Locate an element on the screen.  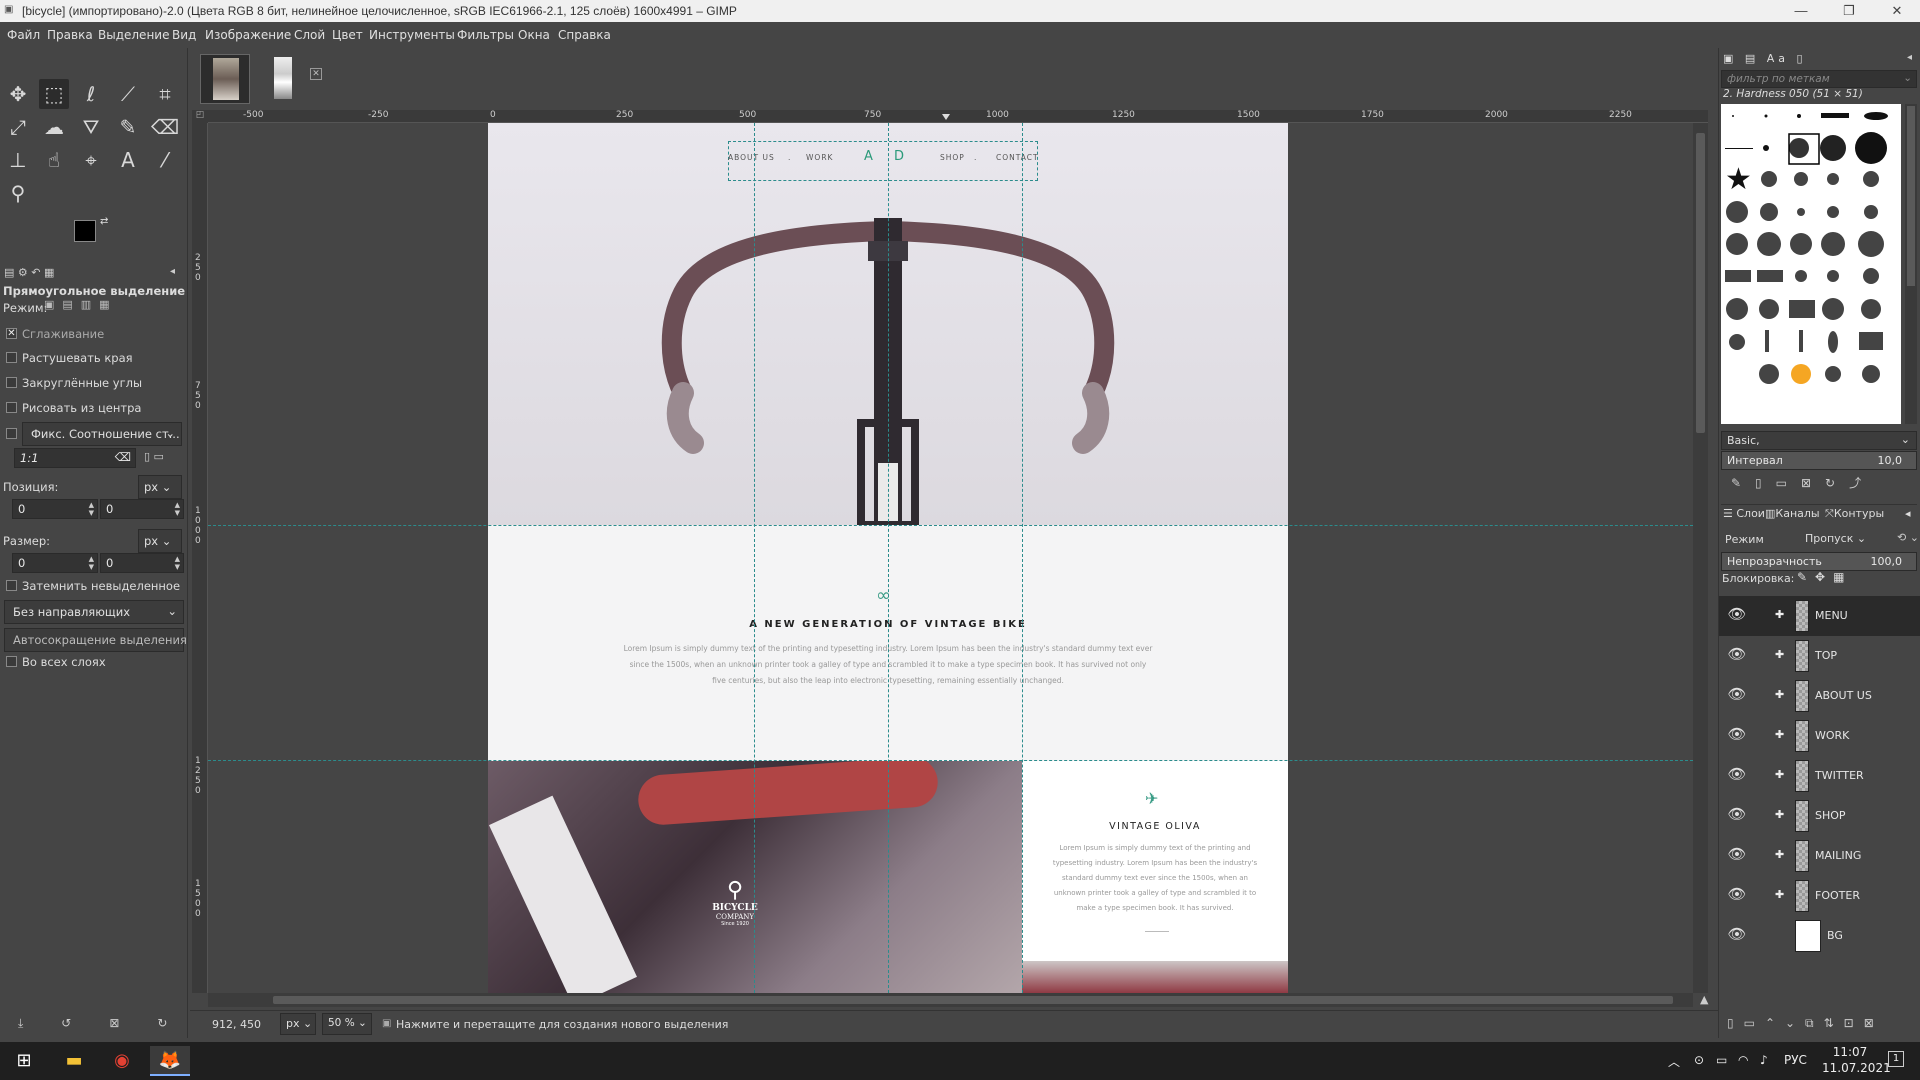
position-x-field: 0 ▲ ▼ is located at coordinates (55, 509).